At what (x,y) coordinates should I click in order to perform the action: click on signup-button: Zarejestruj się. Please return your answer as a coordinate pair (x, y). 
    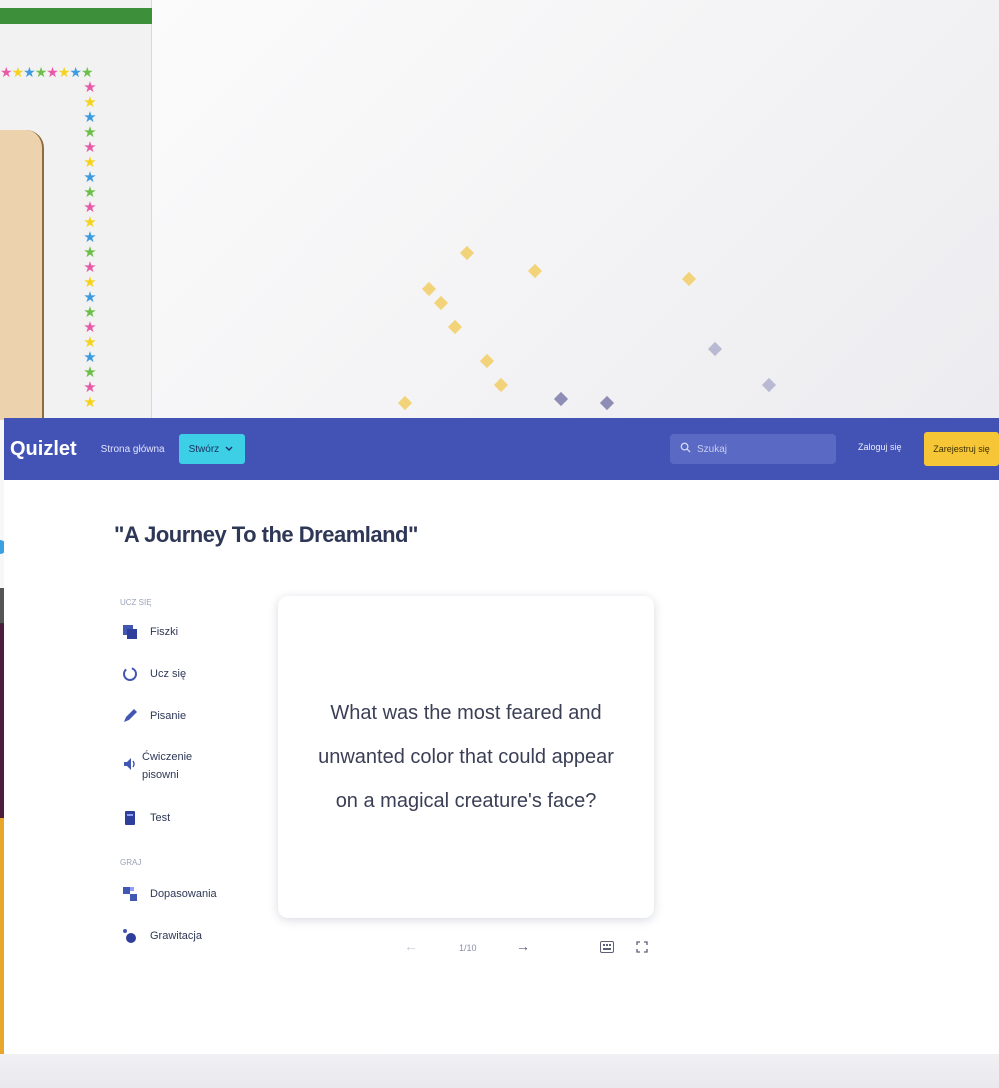
    Looking at the image, I should click on (961, 449).